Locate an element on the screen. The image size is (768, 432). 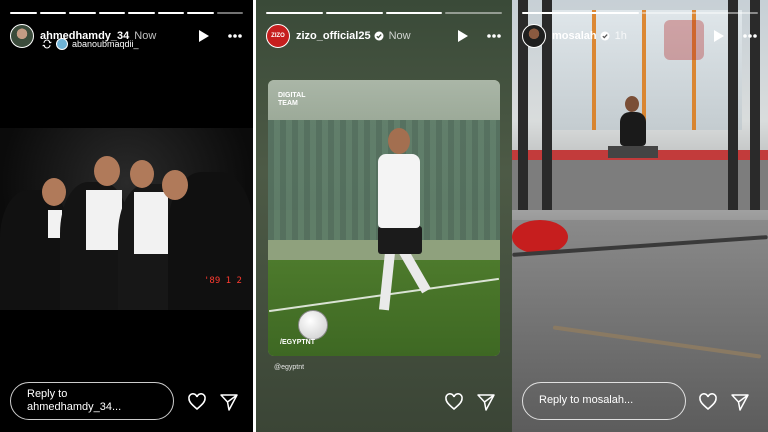
mention-sticker: @egyptnt is located at coordinates (289, 367).